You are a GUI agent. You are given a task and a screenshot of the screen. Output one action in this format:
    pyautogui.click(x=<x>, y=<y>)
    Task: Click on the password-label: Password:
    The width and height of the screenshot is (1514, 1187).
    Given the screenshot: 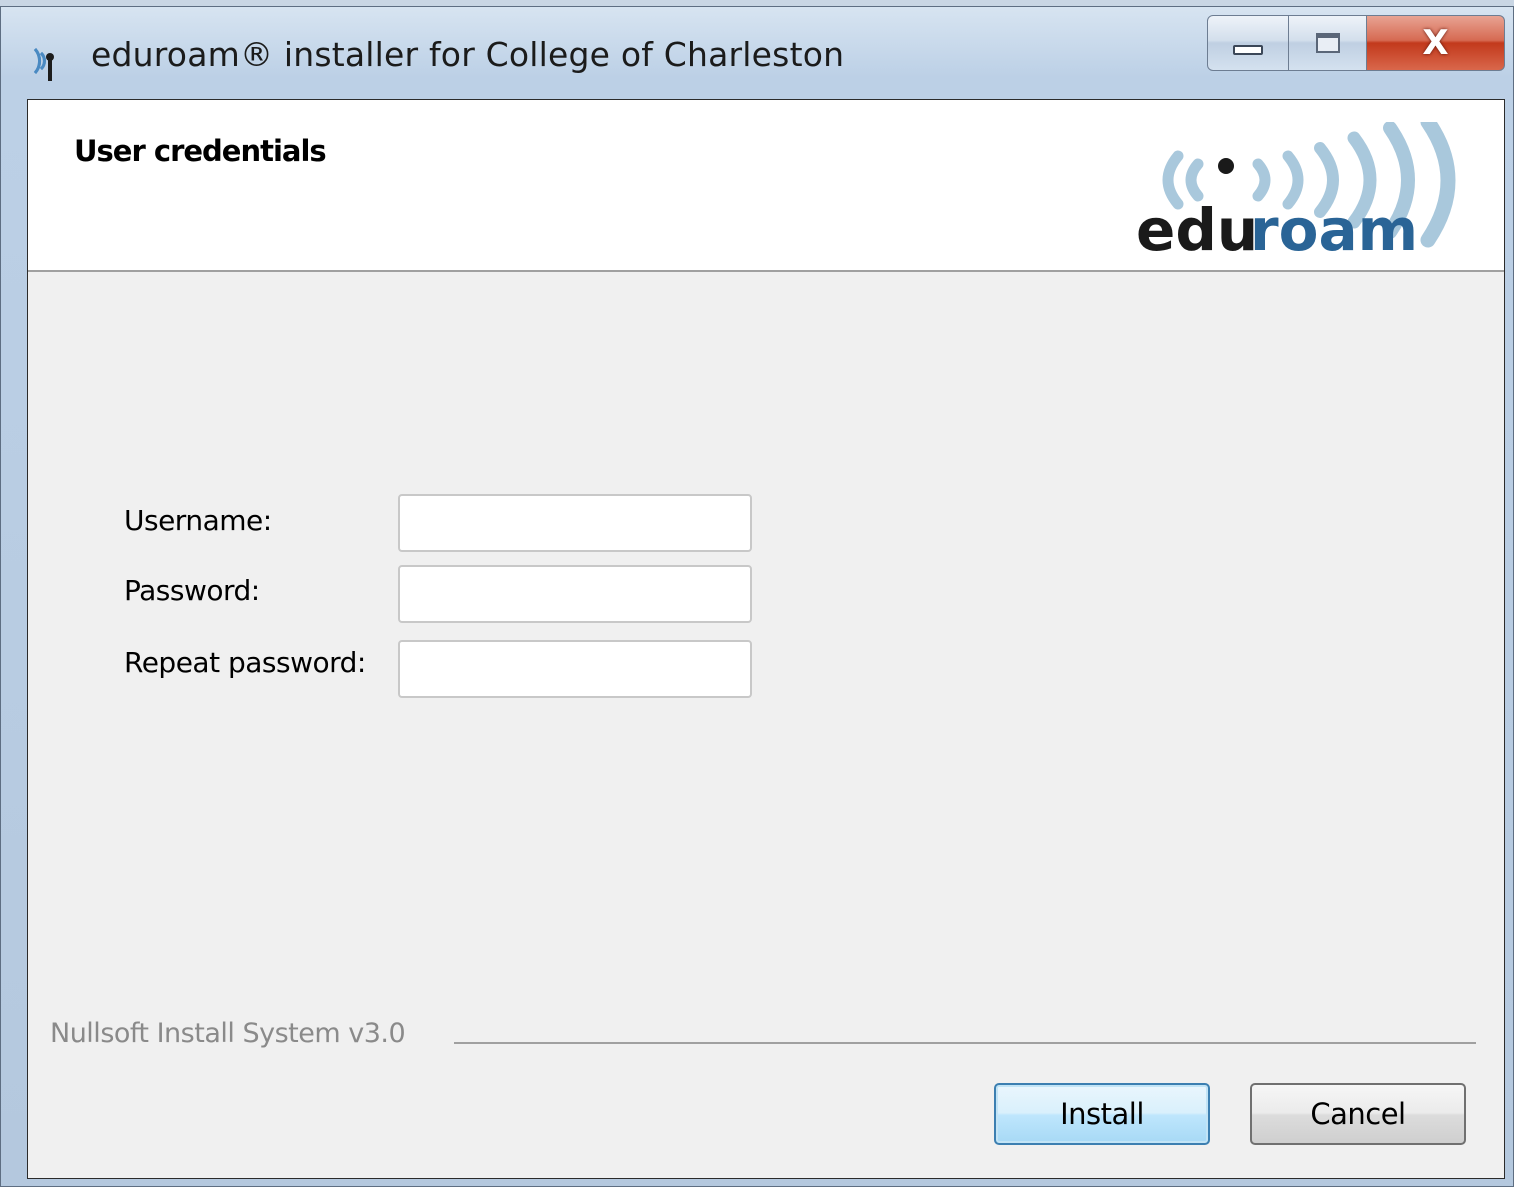 What is the action you would take?
    pyautogui.click(x=192, y=590)
    